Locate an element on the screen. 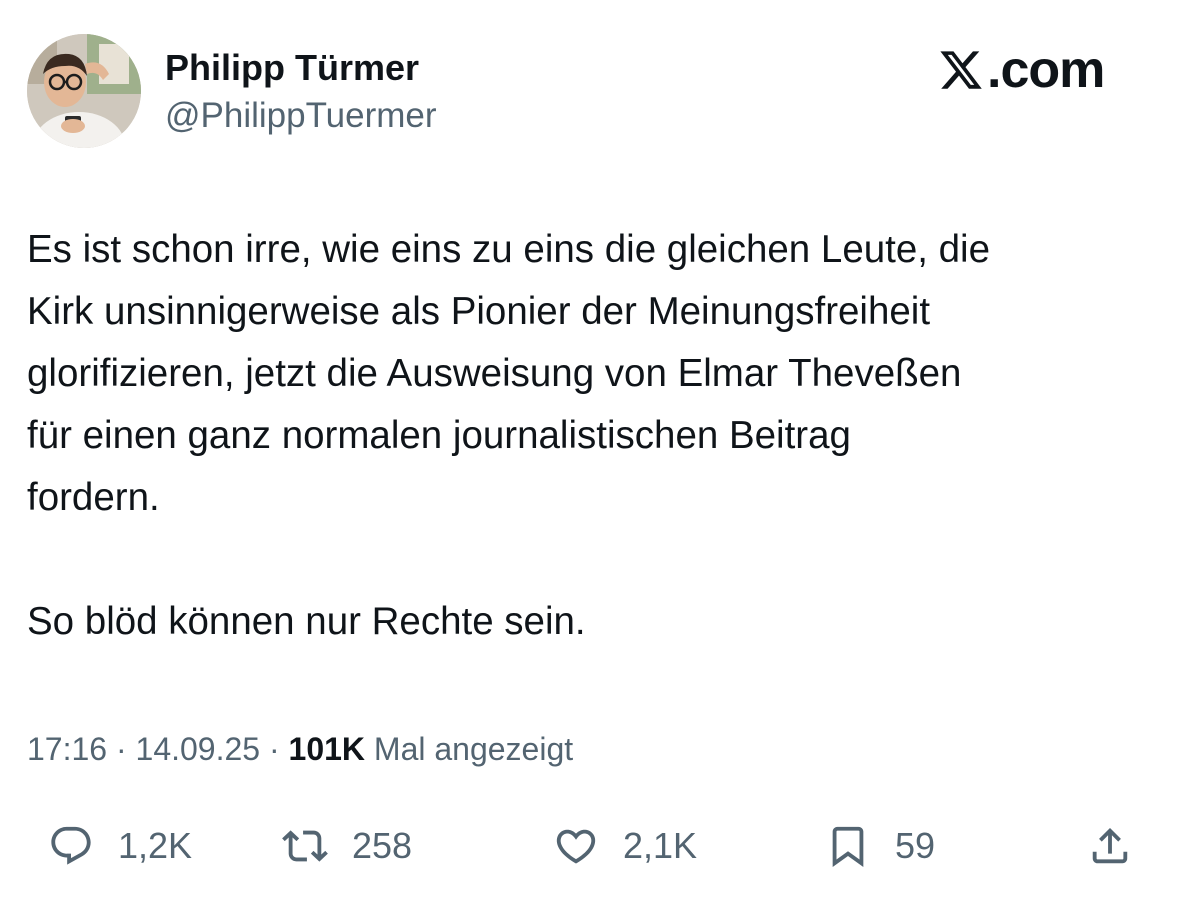  bookmark-count: 59 is located at coordinates (915, 845).